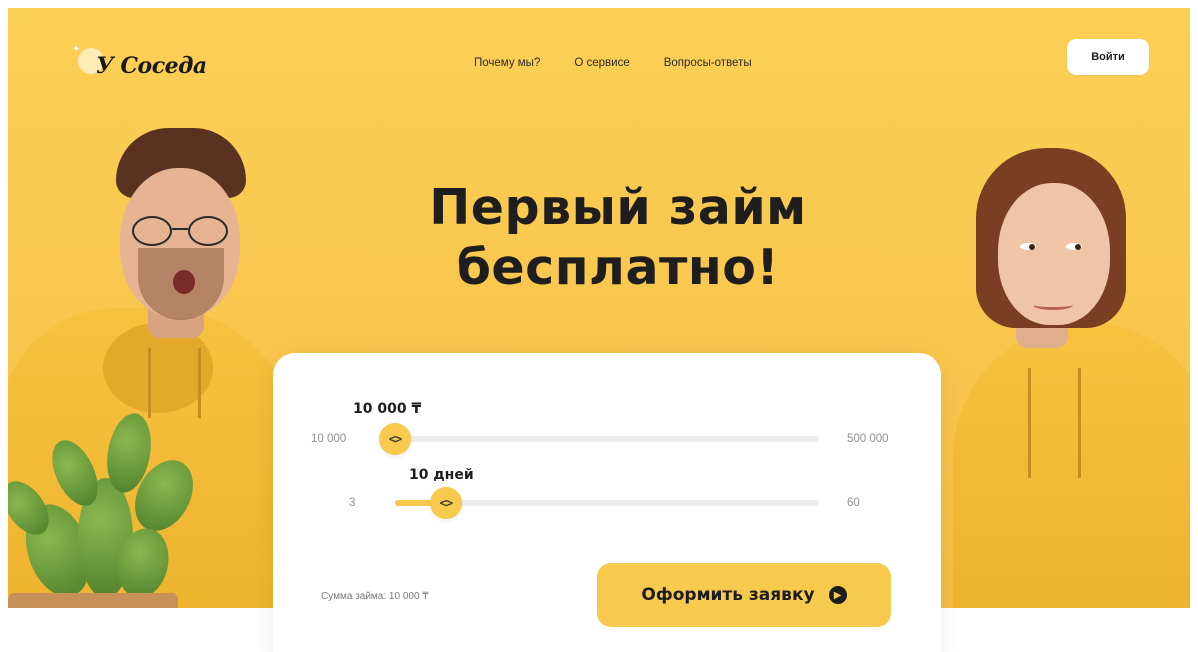 Image resolution: width=1198 pixels, height=652 pixels. What do you see at coordinates (837, 595) in the screenshot?
I see `arrow-right-circle-icon: ▶` at bounding box center [837, 595].